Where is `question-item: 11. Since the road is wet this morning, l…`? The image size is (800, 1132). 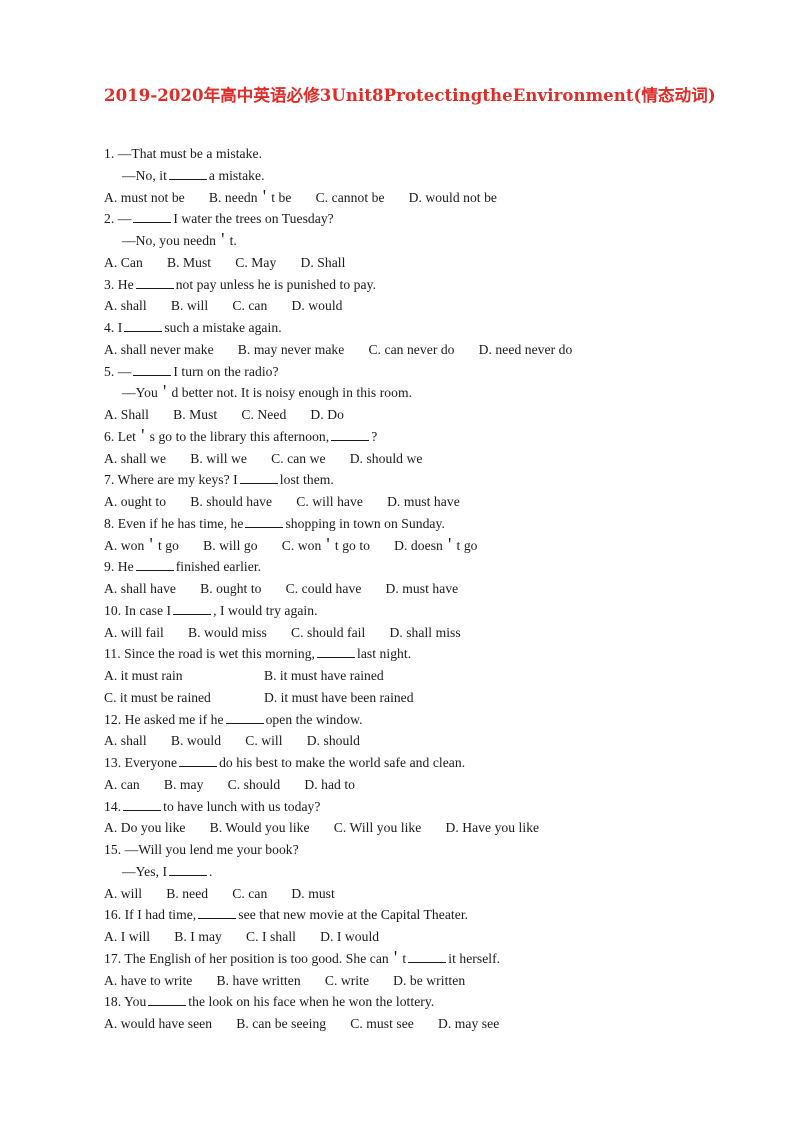 question-item: 11. Since the road is wet this morning, l… is located at coordinates (434, 675).